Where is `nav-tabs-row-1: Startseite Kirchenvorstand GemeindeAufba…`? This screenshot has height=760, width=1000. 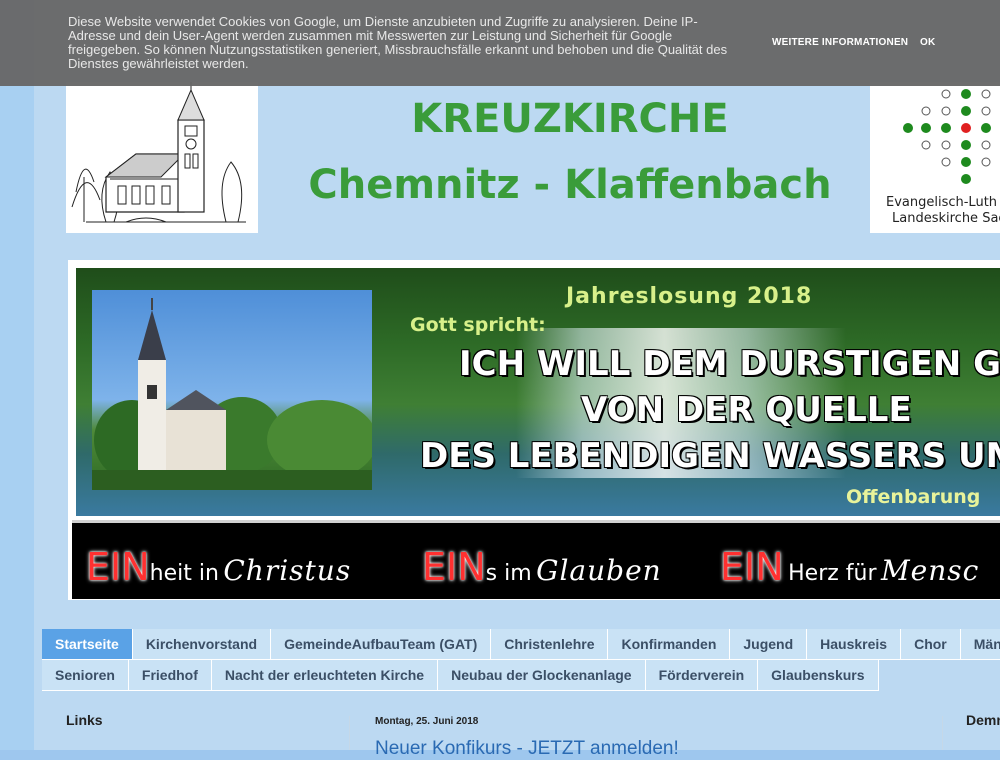 nav-tabs-row-1: Startseite Kirchenvorstand GemeindeAufba… is located at coordinates (521, 644).